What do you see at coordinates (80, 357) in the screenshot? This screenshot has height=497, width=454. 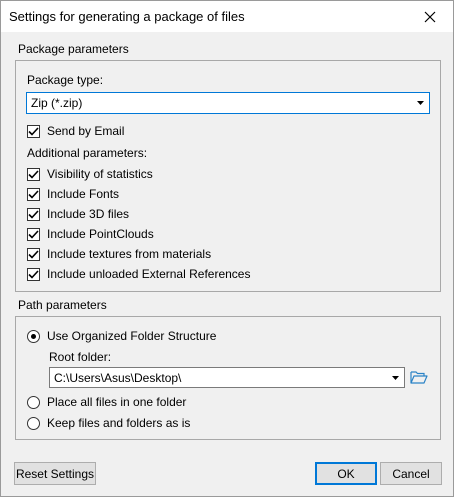 I see `root-folder-label: Root folder:` at bounding box center [80, 357].